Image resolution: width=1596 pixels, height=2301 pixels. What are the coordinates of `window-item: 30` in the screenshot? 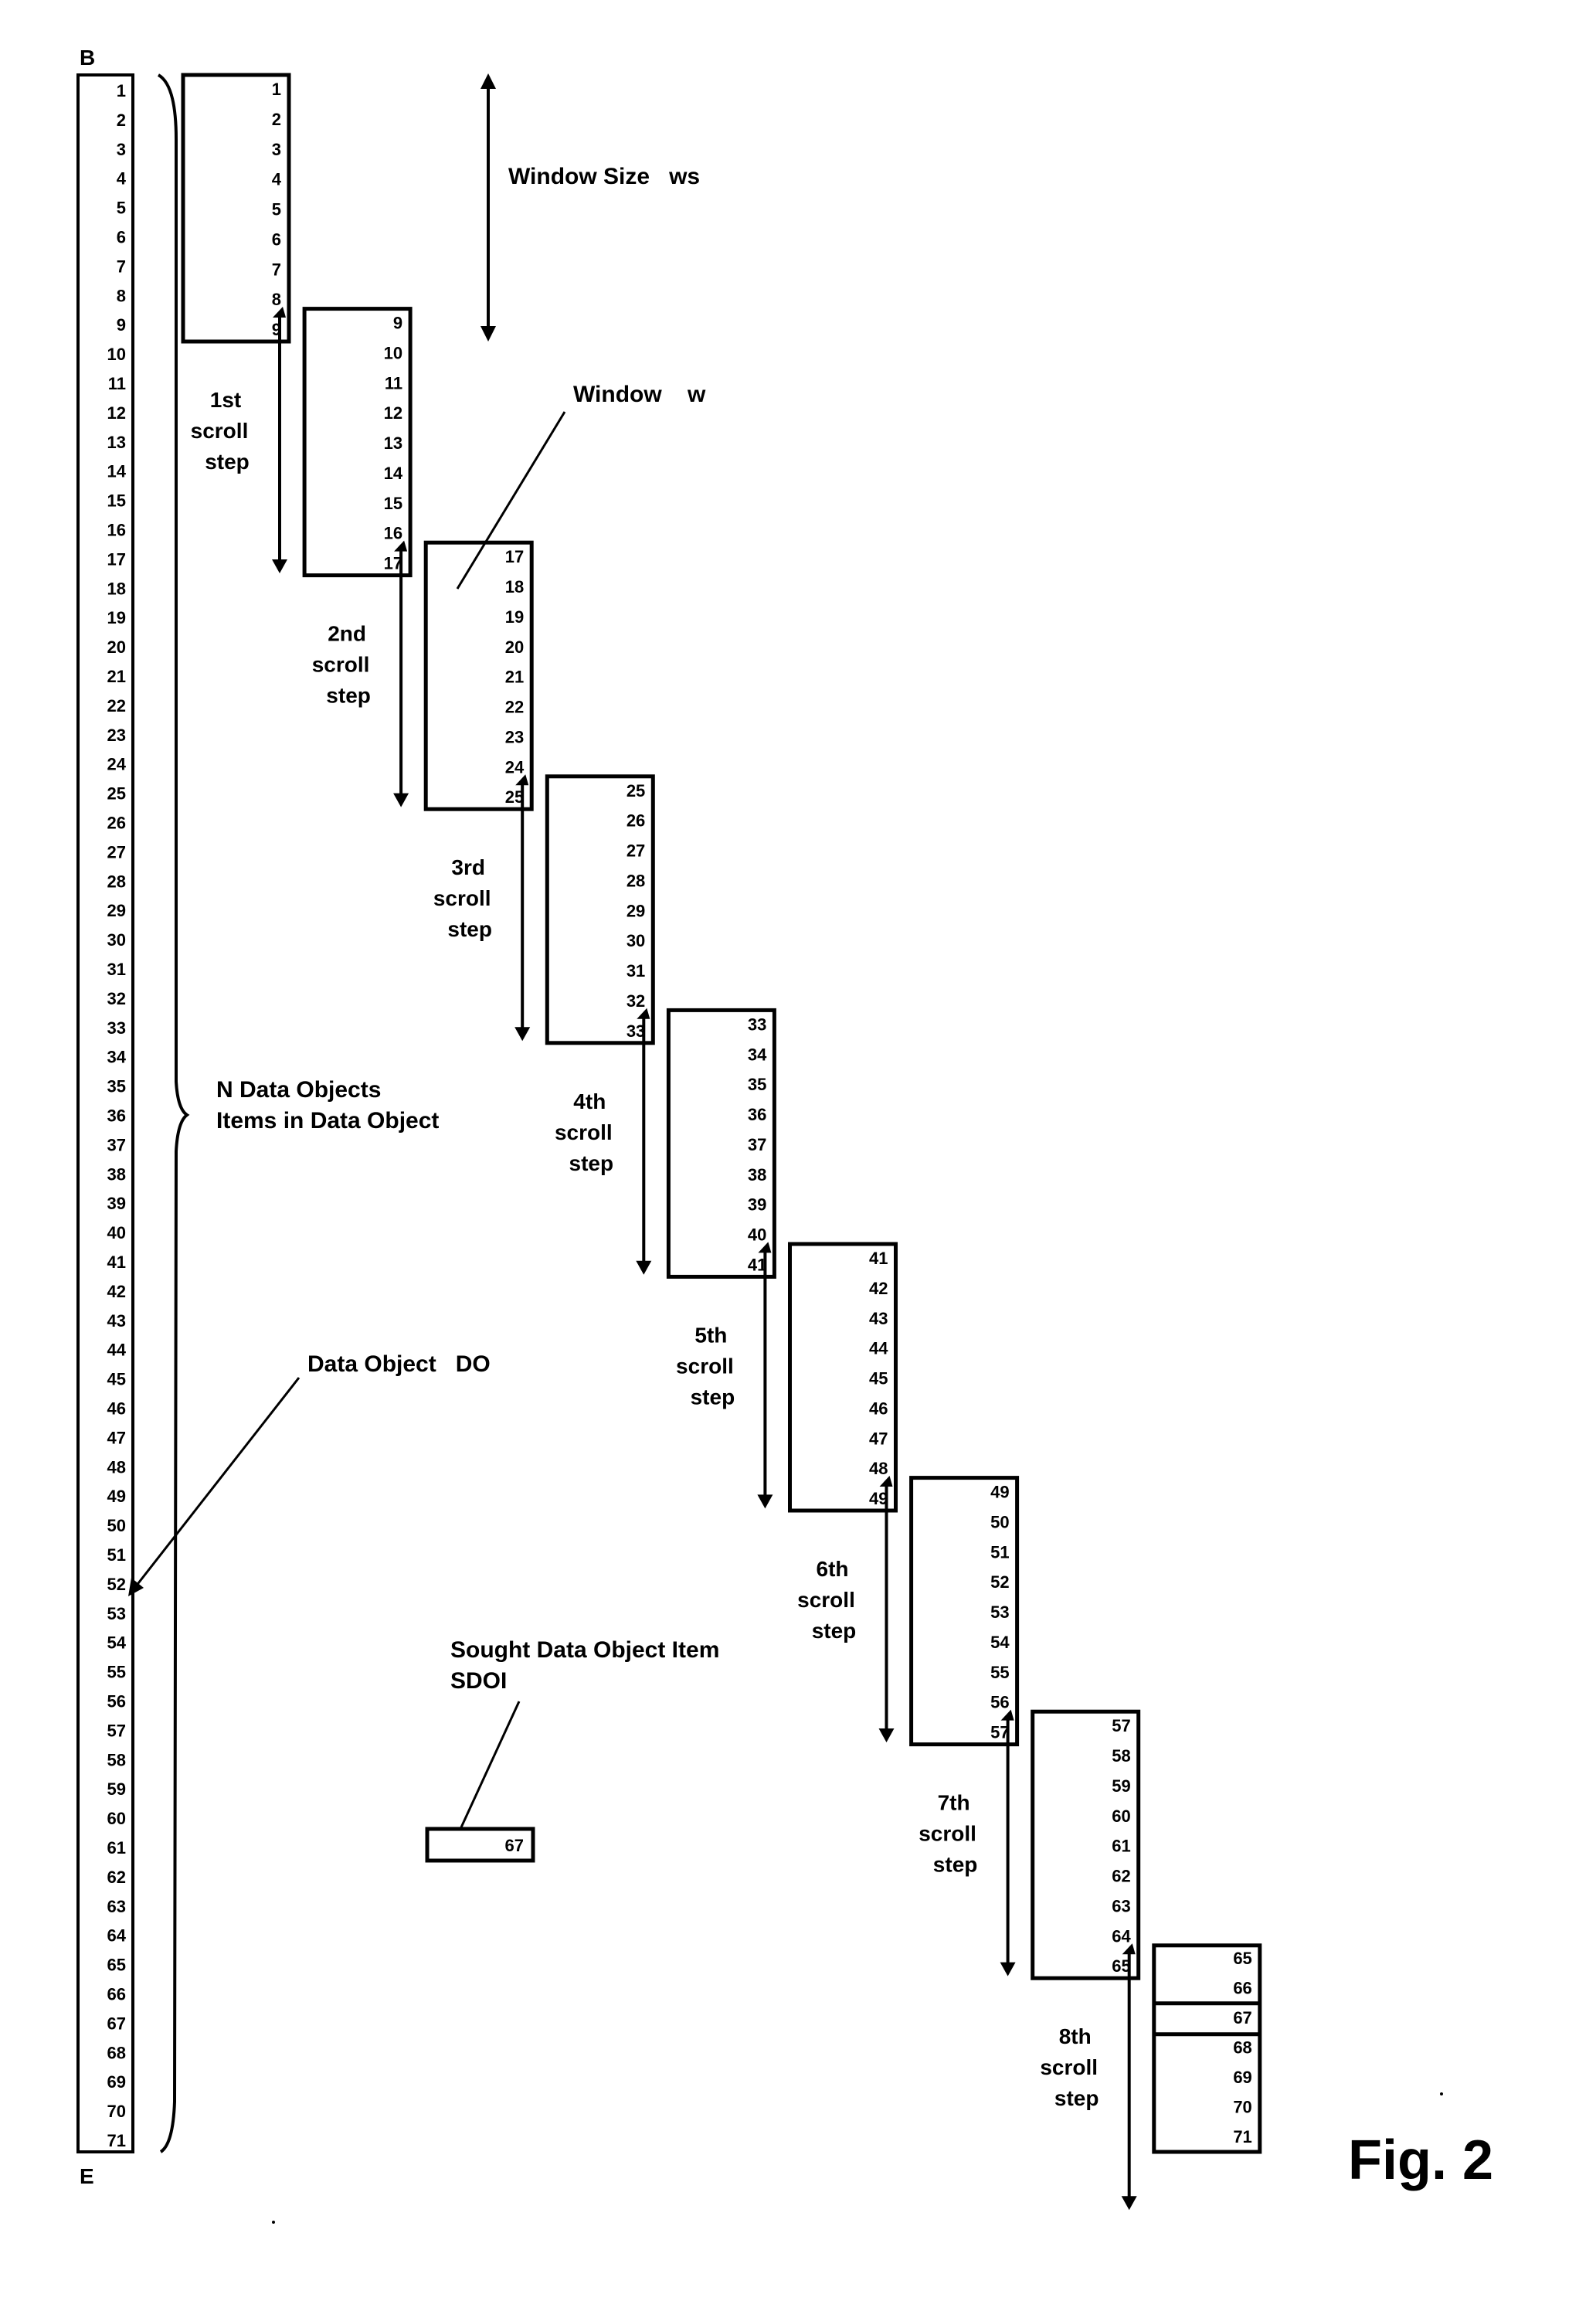 It's located at (636, 940).